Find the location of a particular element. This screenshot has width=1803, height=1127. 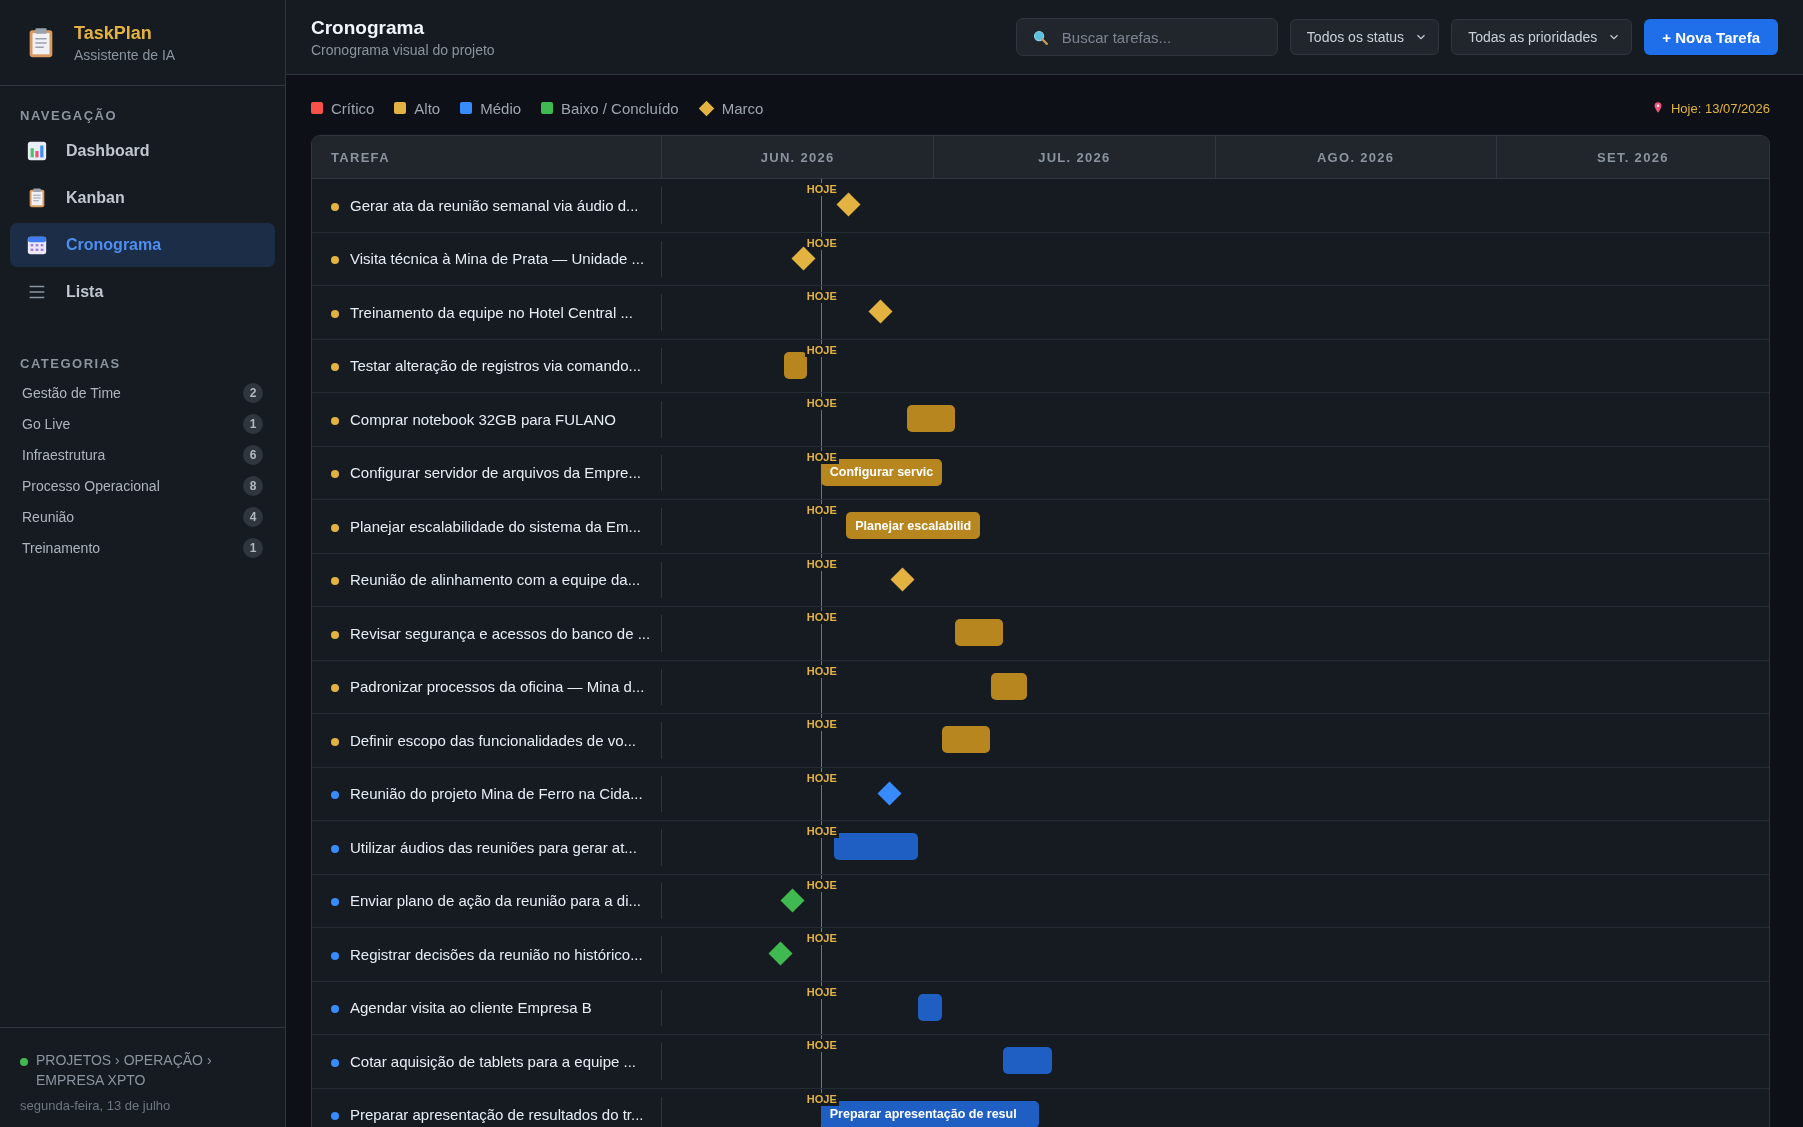

new-task-button: + Nova Tarefa is located at coordinates (1711, 37).